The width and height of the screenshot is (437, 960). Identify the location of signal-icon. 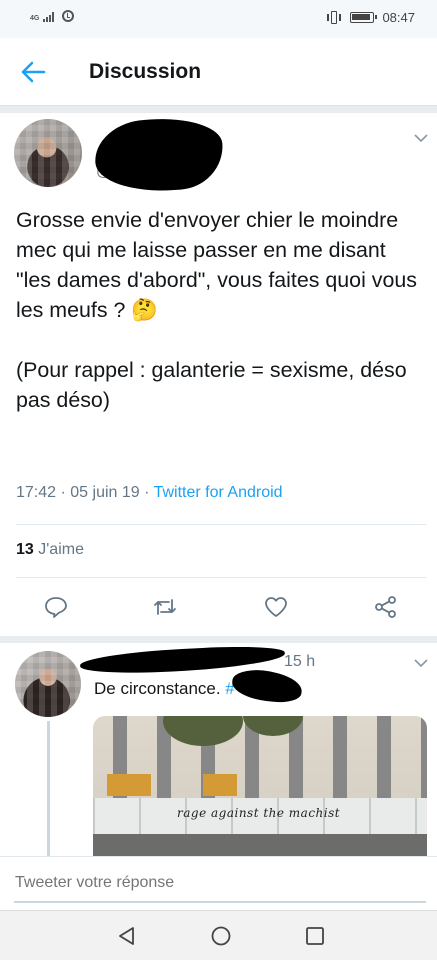
(49, 17).